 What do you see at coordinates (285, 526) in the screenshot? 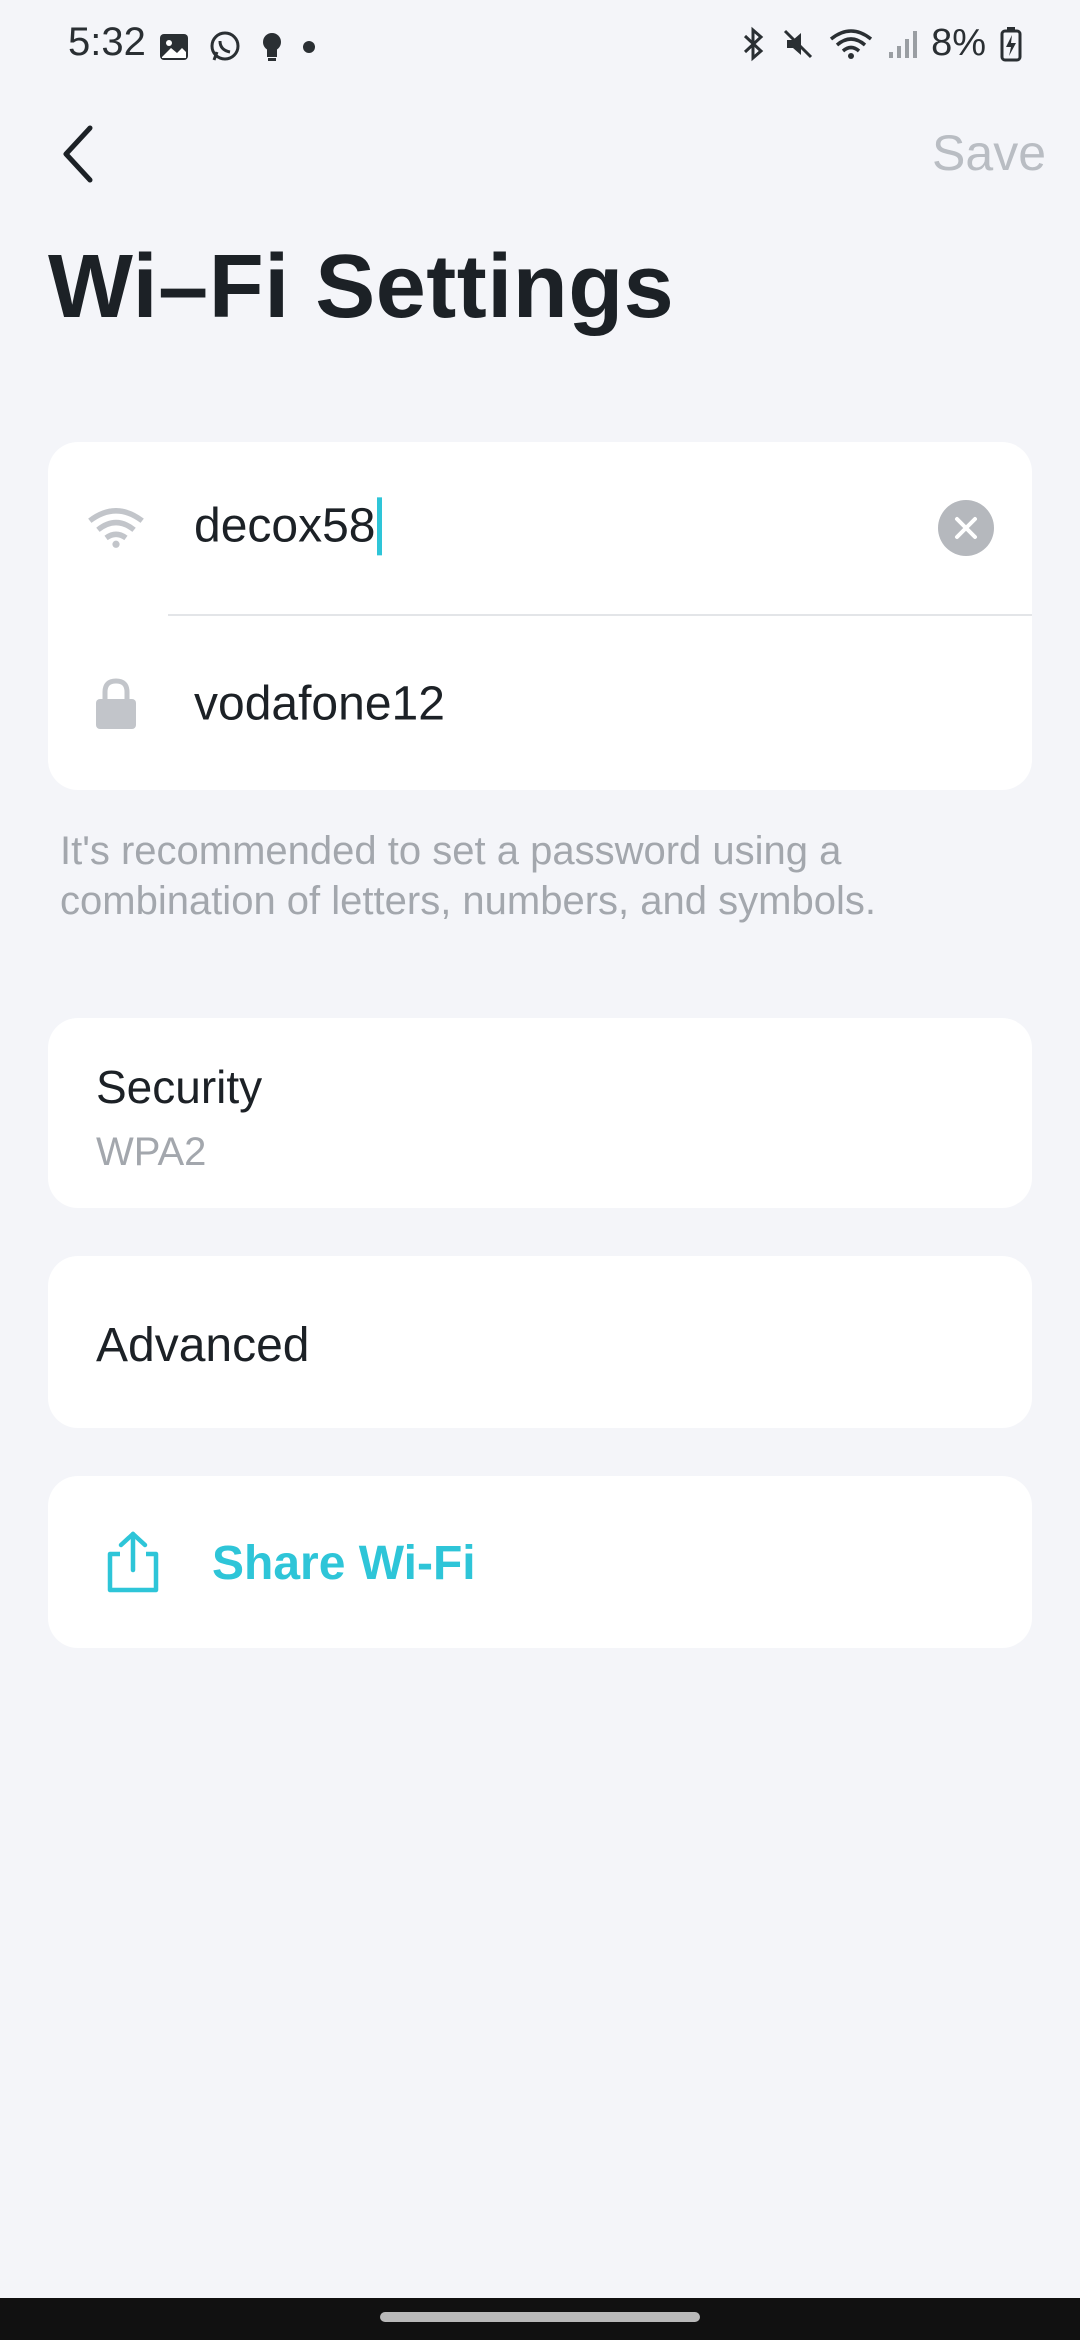
I see `ssid-value: decox58` at bounding box center [285, 526].